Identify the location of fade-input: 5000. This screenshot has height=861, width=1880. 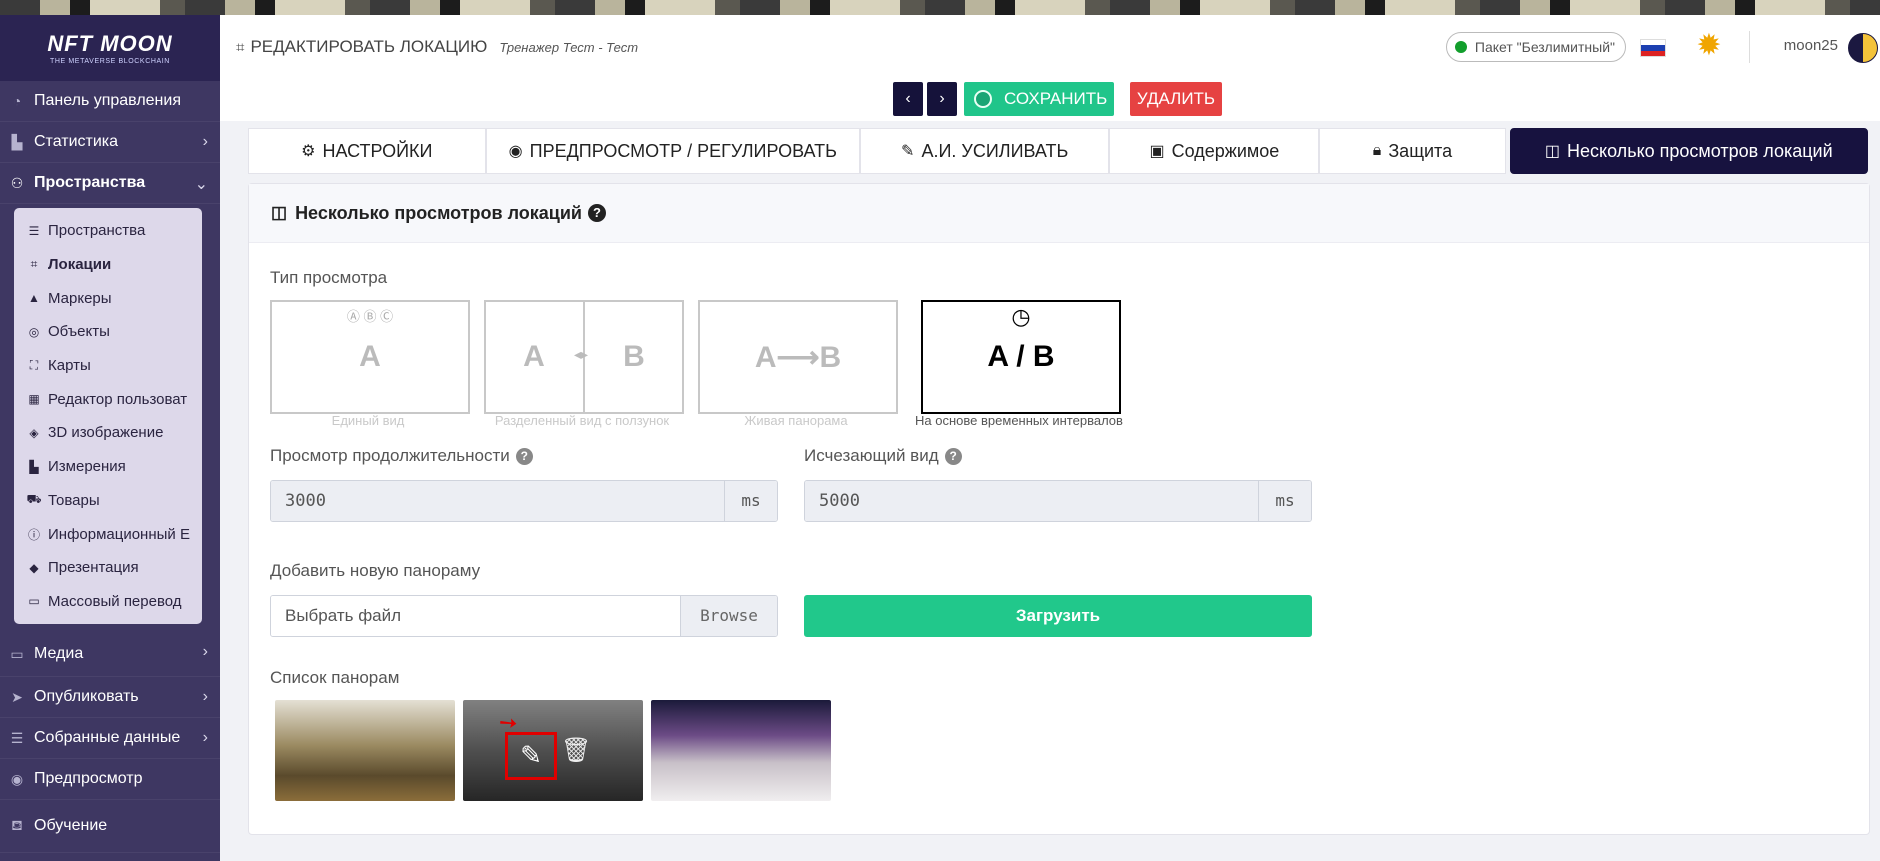
(1031, 501).